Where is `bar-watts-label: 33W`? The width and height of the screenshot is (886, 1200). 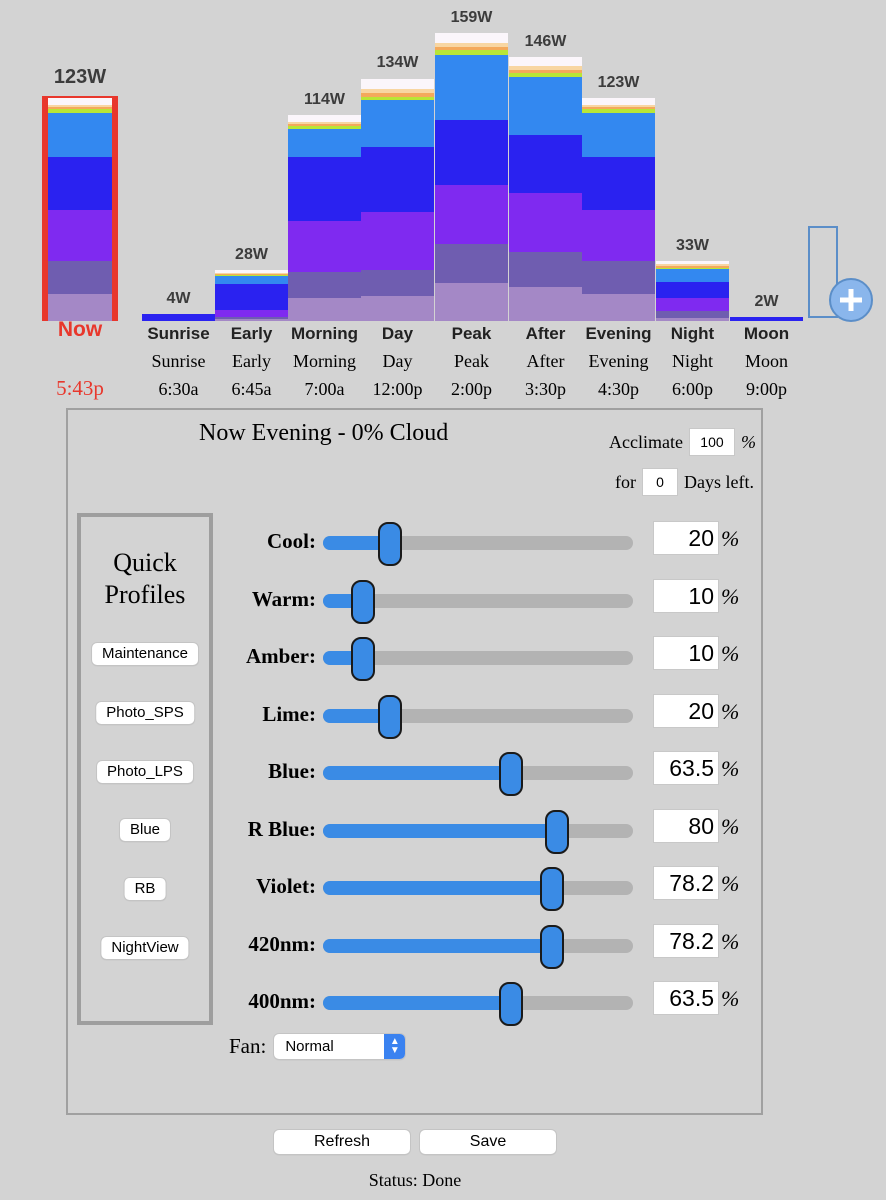
bar-watts-label: 33W is located at coordinates (692, 246).